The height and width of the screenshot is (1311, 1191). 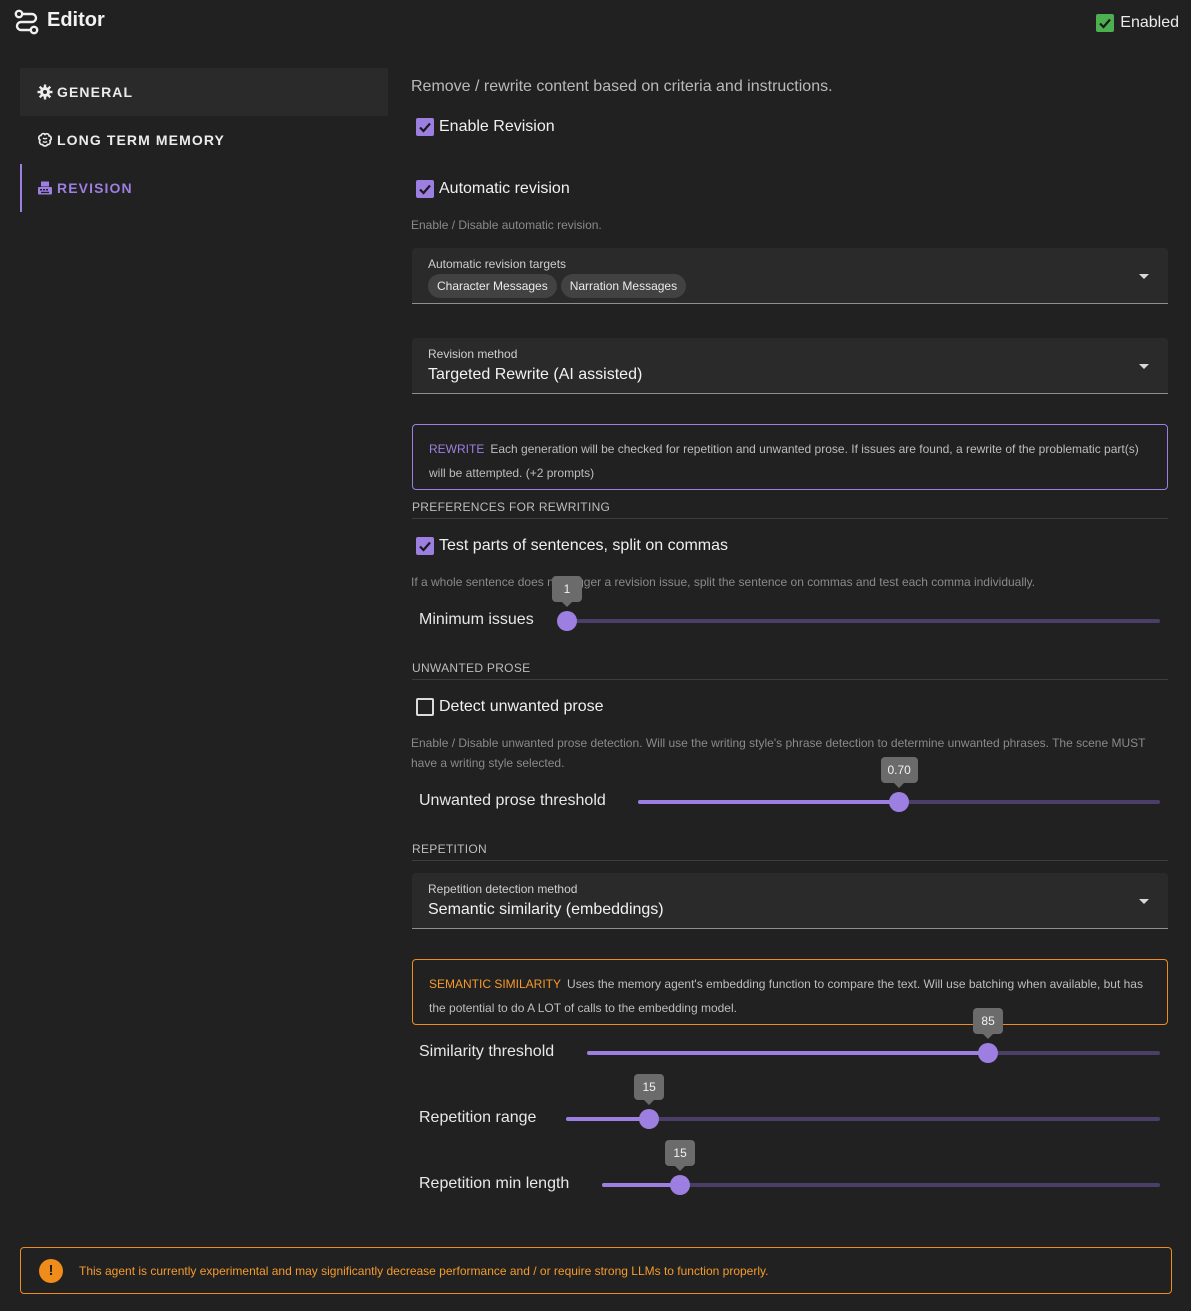 What do you see at coordinates (76, 20) in the screenshot?
I see `page-title: Editor` at bounding box center [76, 20].